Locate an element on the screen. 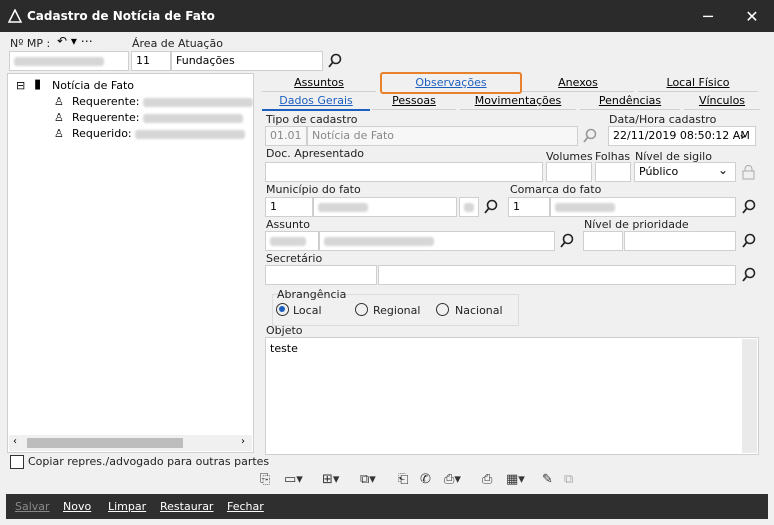 Image resolution: width=774 pixels, height=525 pixels. volumes-field is located at coordinates (569, 172).